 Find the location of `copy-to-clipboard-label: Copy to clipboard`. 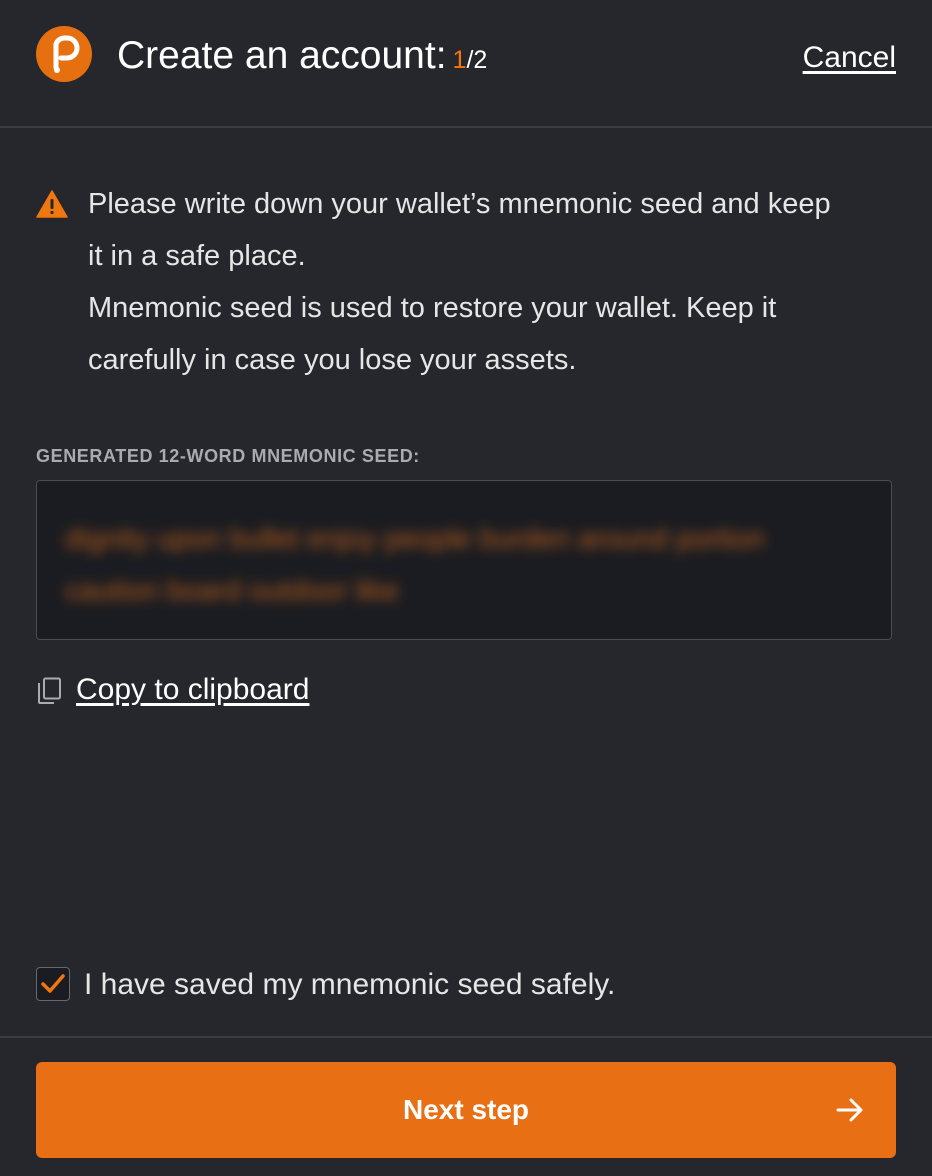

copy-to-clipboard-label: Copy to clipboard is located at coordinates (193, 689).